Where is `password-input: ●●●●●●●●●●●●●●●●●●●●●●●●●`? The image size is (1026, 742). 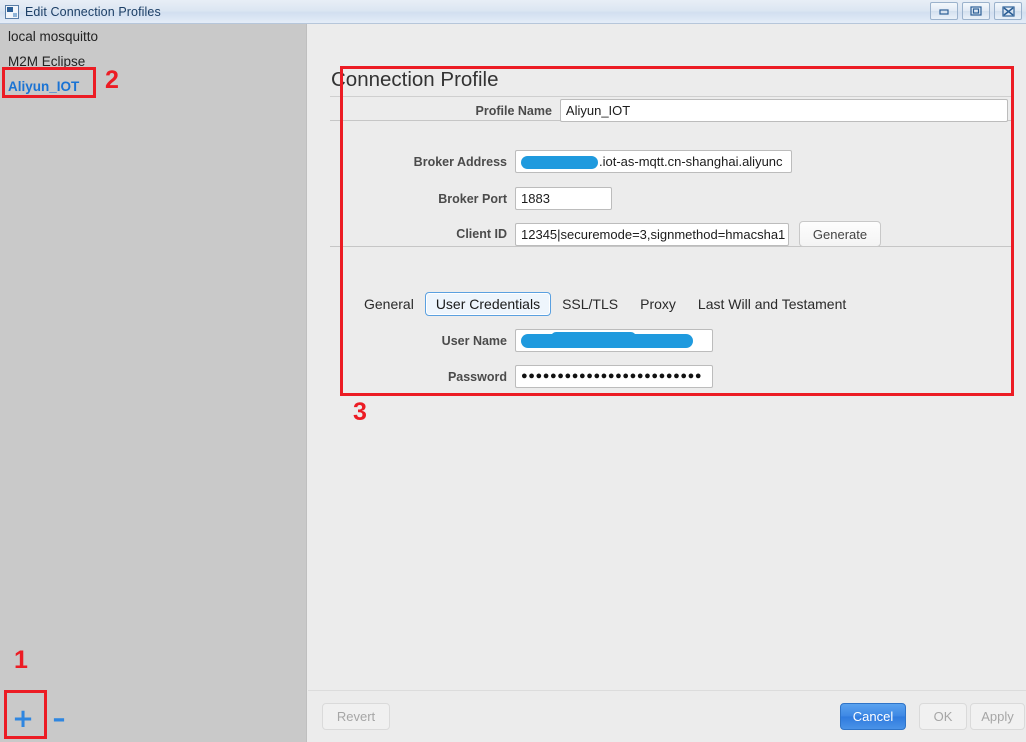
password-input: ●●●●●●●●●●●●●●●●●●●●●●●●● is located at coordinates (614, 376).